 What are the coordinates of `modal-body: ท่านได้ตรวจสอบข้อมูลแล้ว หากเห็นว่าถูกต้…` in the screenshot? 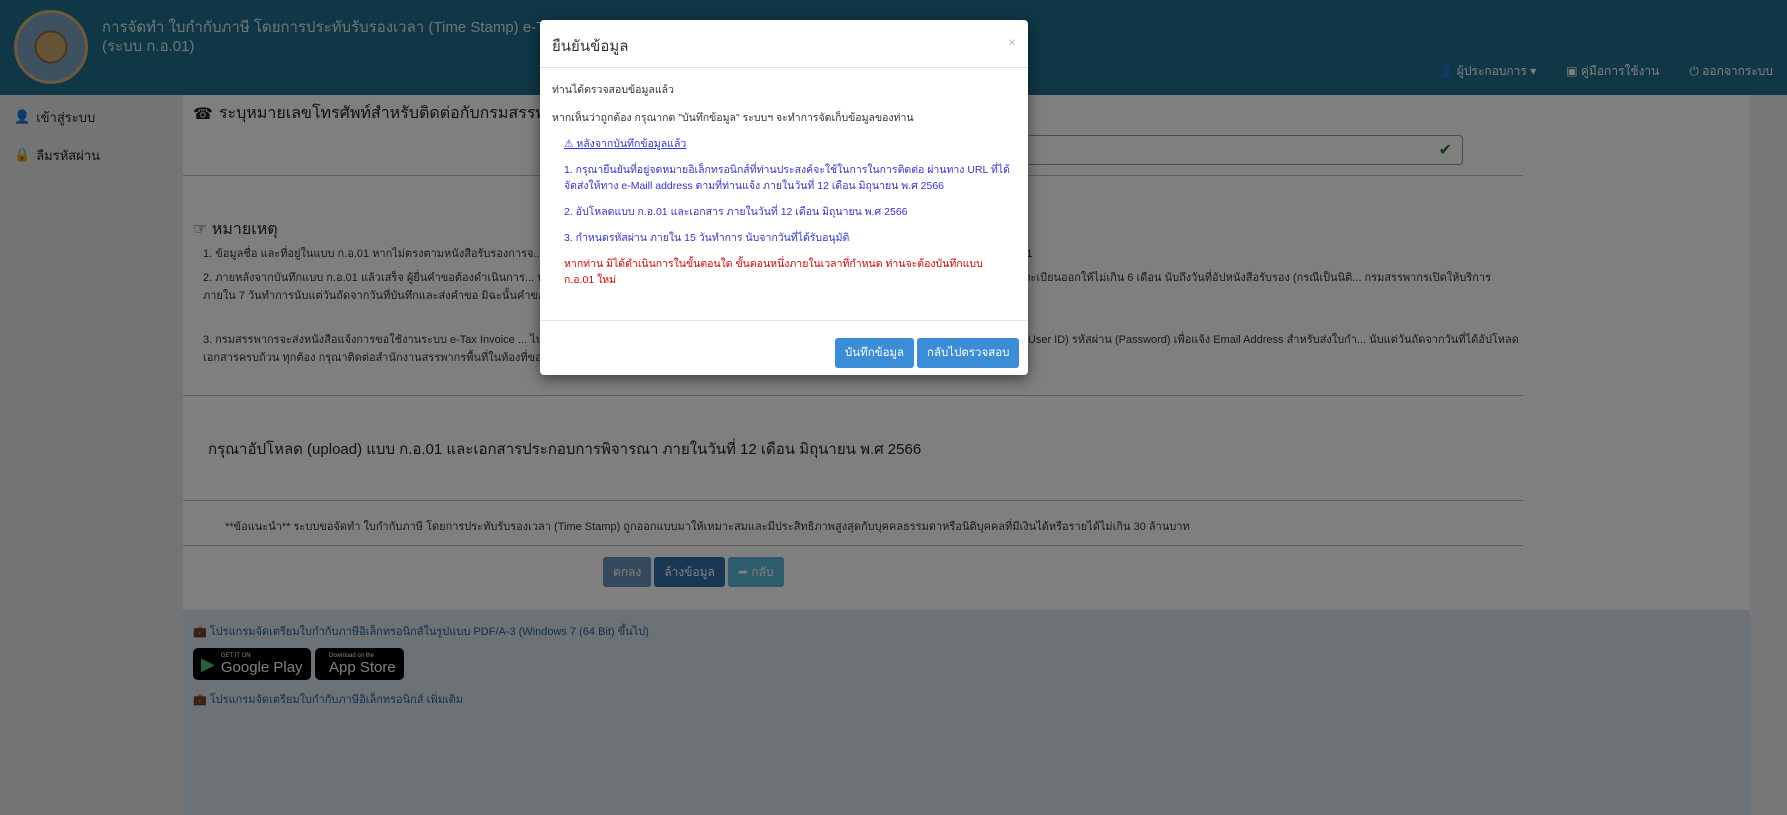 It's located at (784, 194).